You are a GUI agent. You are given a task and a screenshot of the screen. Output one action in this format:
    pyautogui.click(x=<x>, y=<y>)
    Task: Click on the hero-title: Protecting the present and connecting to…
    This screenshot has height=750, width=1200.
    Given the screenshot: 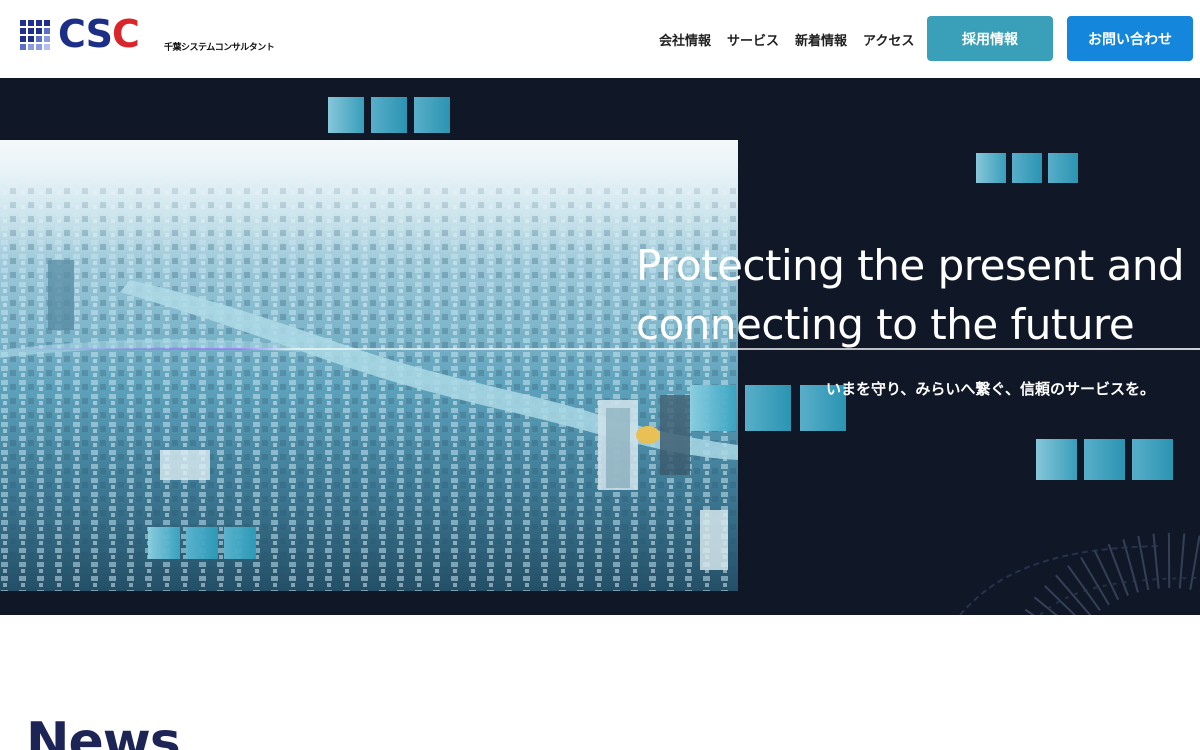 What is the action you would take?
    pyautogui.click(x=916, y=295)
    